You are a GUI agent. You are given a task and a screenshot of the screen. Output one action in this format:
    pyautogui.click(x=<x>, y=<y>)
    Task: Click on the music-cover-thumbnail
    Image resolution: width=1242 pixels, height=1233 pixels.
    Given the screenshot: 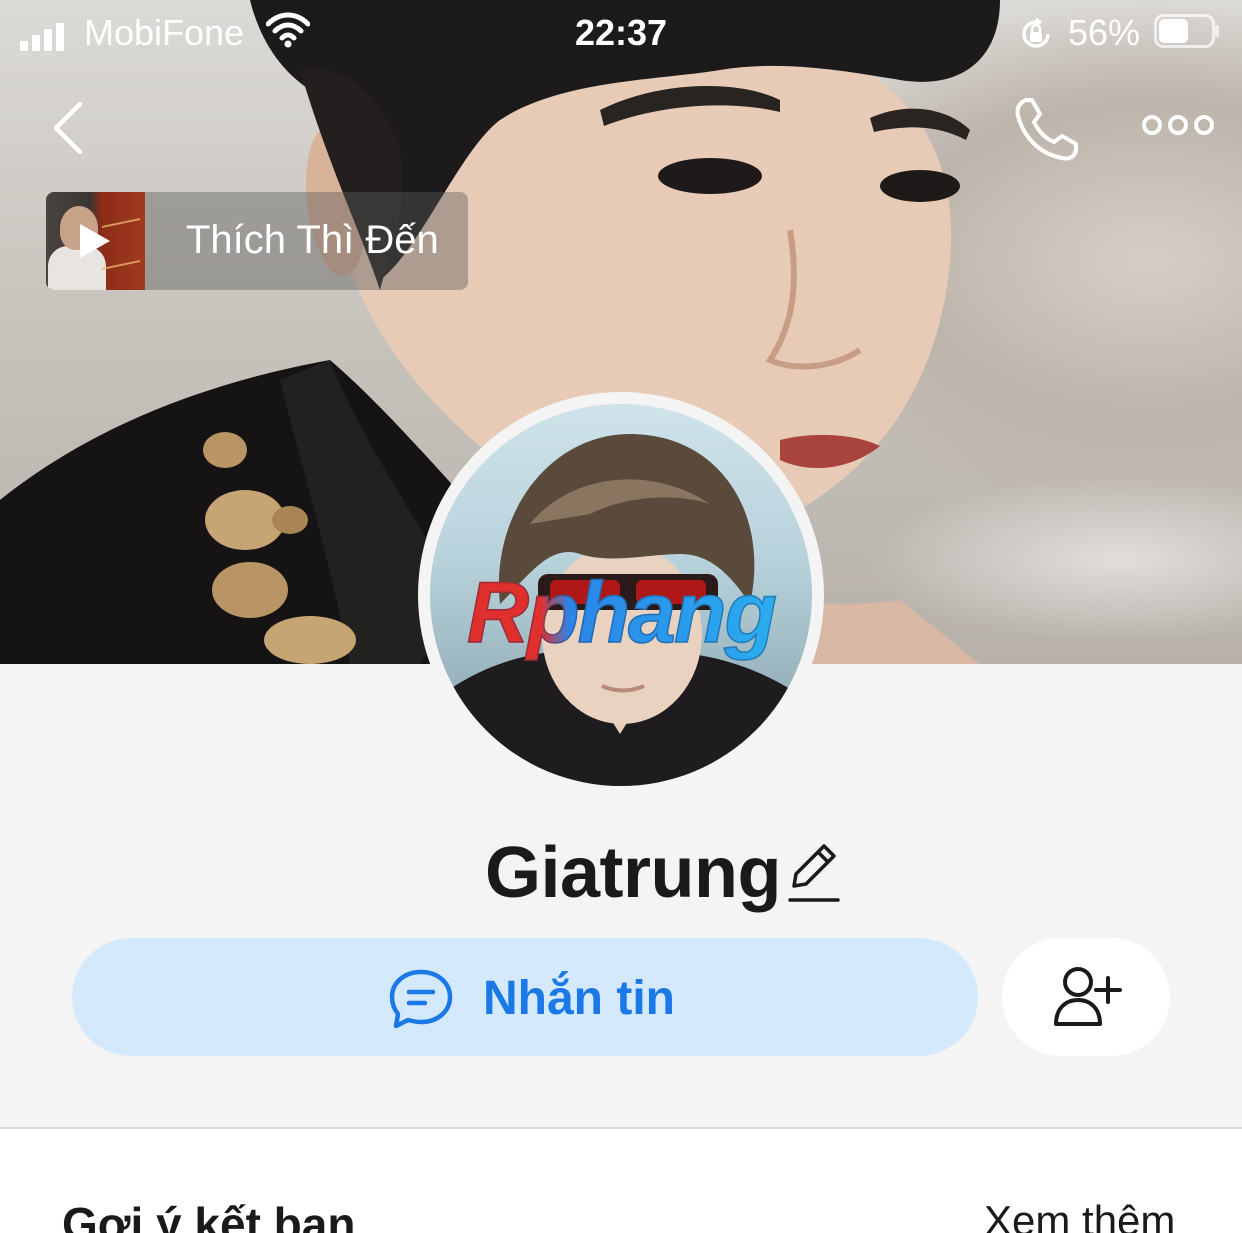 What is the action you would take?
    pyautogui.click(x=95, y=241)
    